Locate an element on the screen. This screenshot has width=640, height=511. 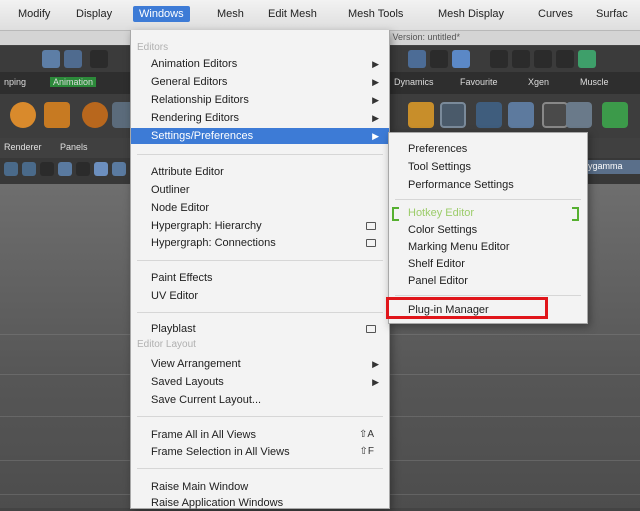
submenu-item-panel-editor: Panel Editor is located at coordinates (488, 281).